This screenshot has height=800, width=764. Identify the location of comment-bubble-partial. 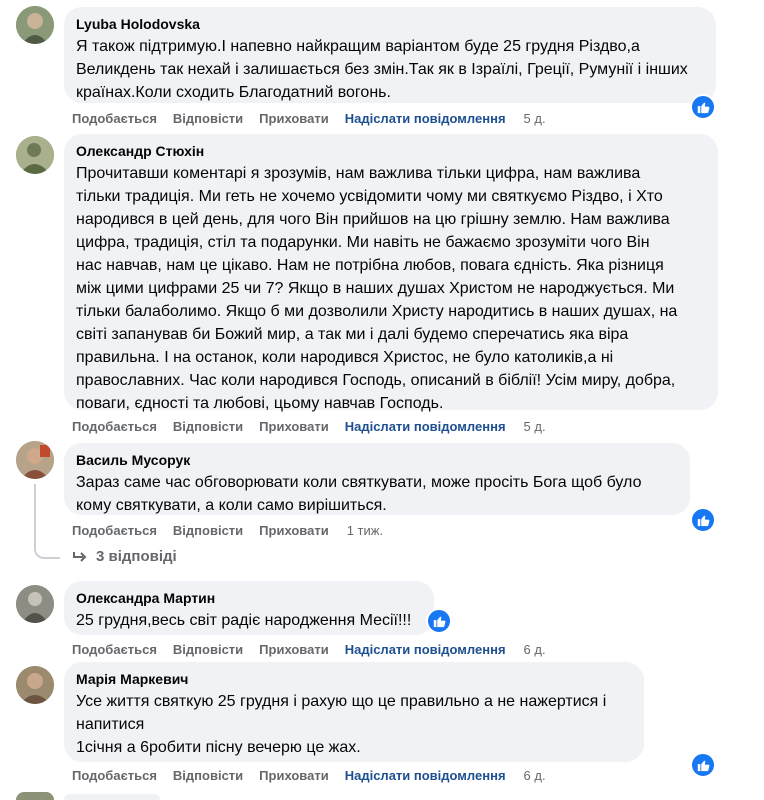
(112, 797).